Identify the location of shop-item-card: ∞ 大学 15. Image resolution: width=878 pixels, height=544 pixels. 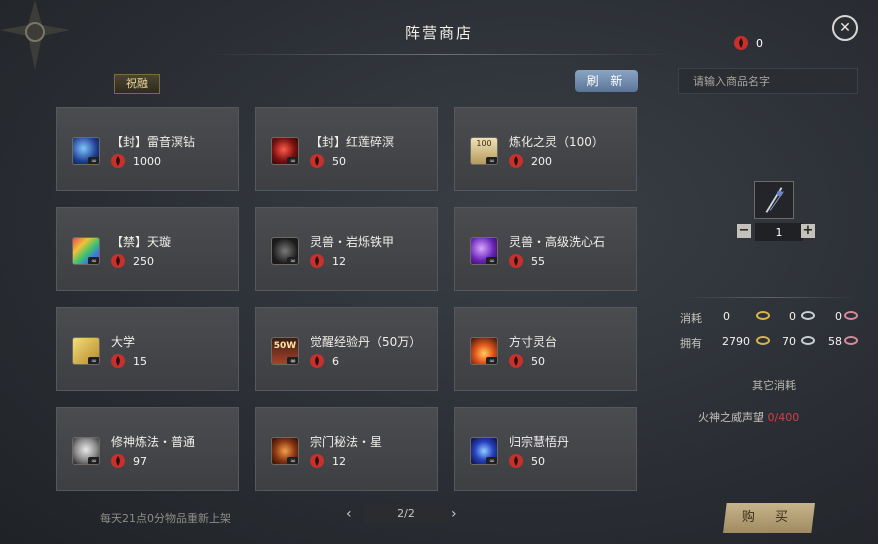
(147, 349).